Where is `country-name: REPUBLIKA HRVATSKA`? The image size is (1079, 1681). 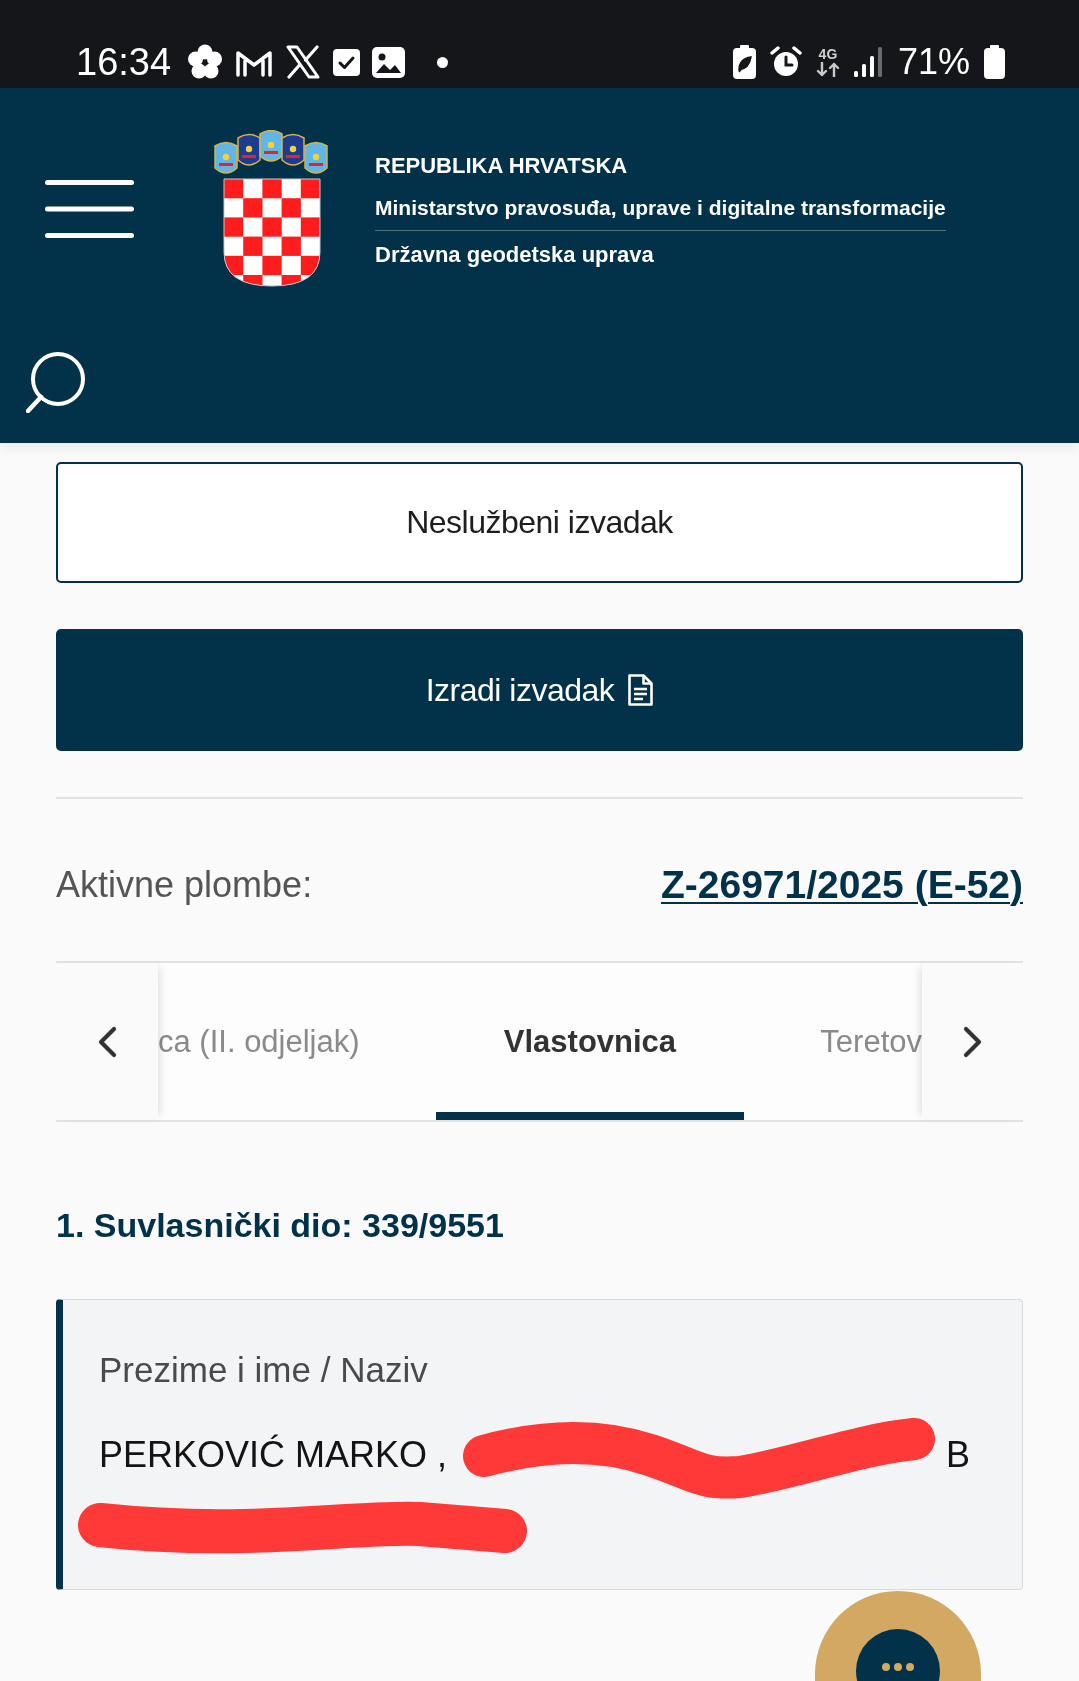 country-name: REPUBLIKA HRVATSKA is located at coordinates (501, 166).